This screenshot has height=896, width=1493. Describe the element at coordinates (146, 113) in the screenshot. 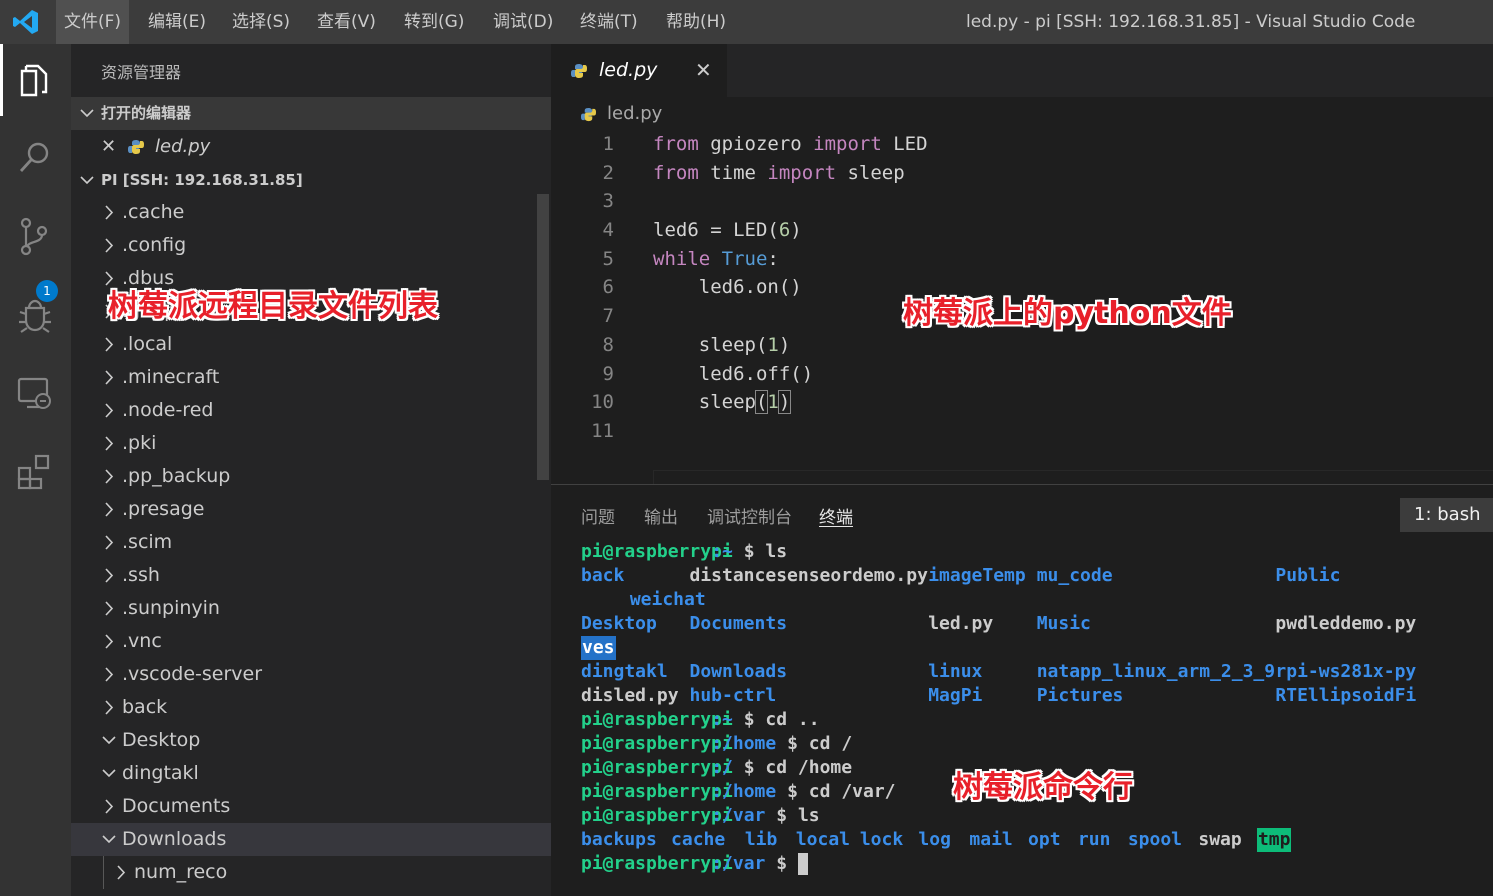

I see `open-editors-label: 打开的编辑器` at that location.